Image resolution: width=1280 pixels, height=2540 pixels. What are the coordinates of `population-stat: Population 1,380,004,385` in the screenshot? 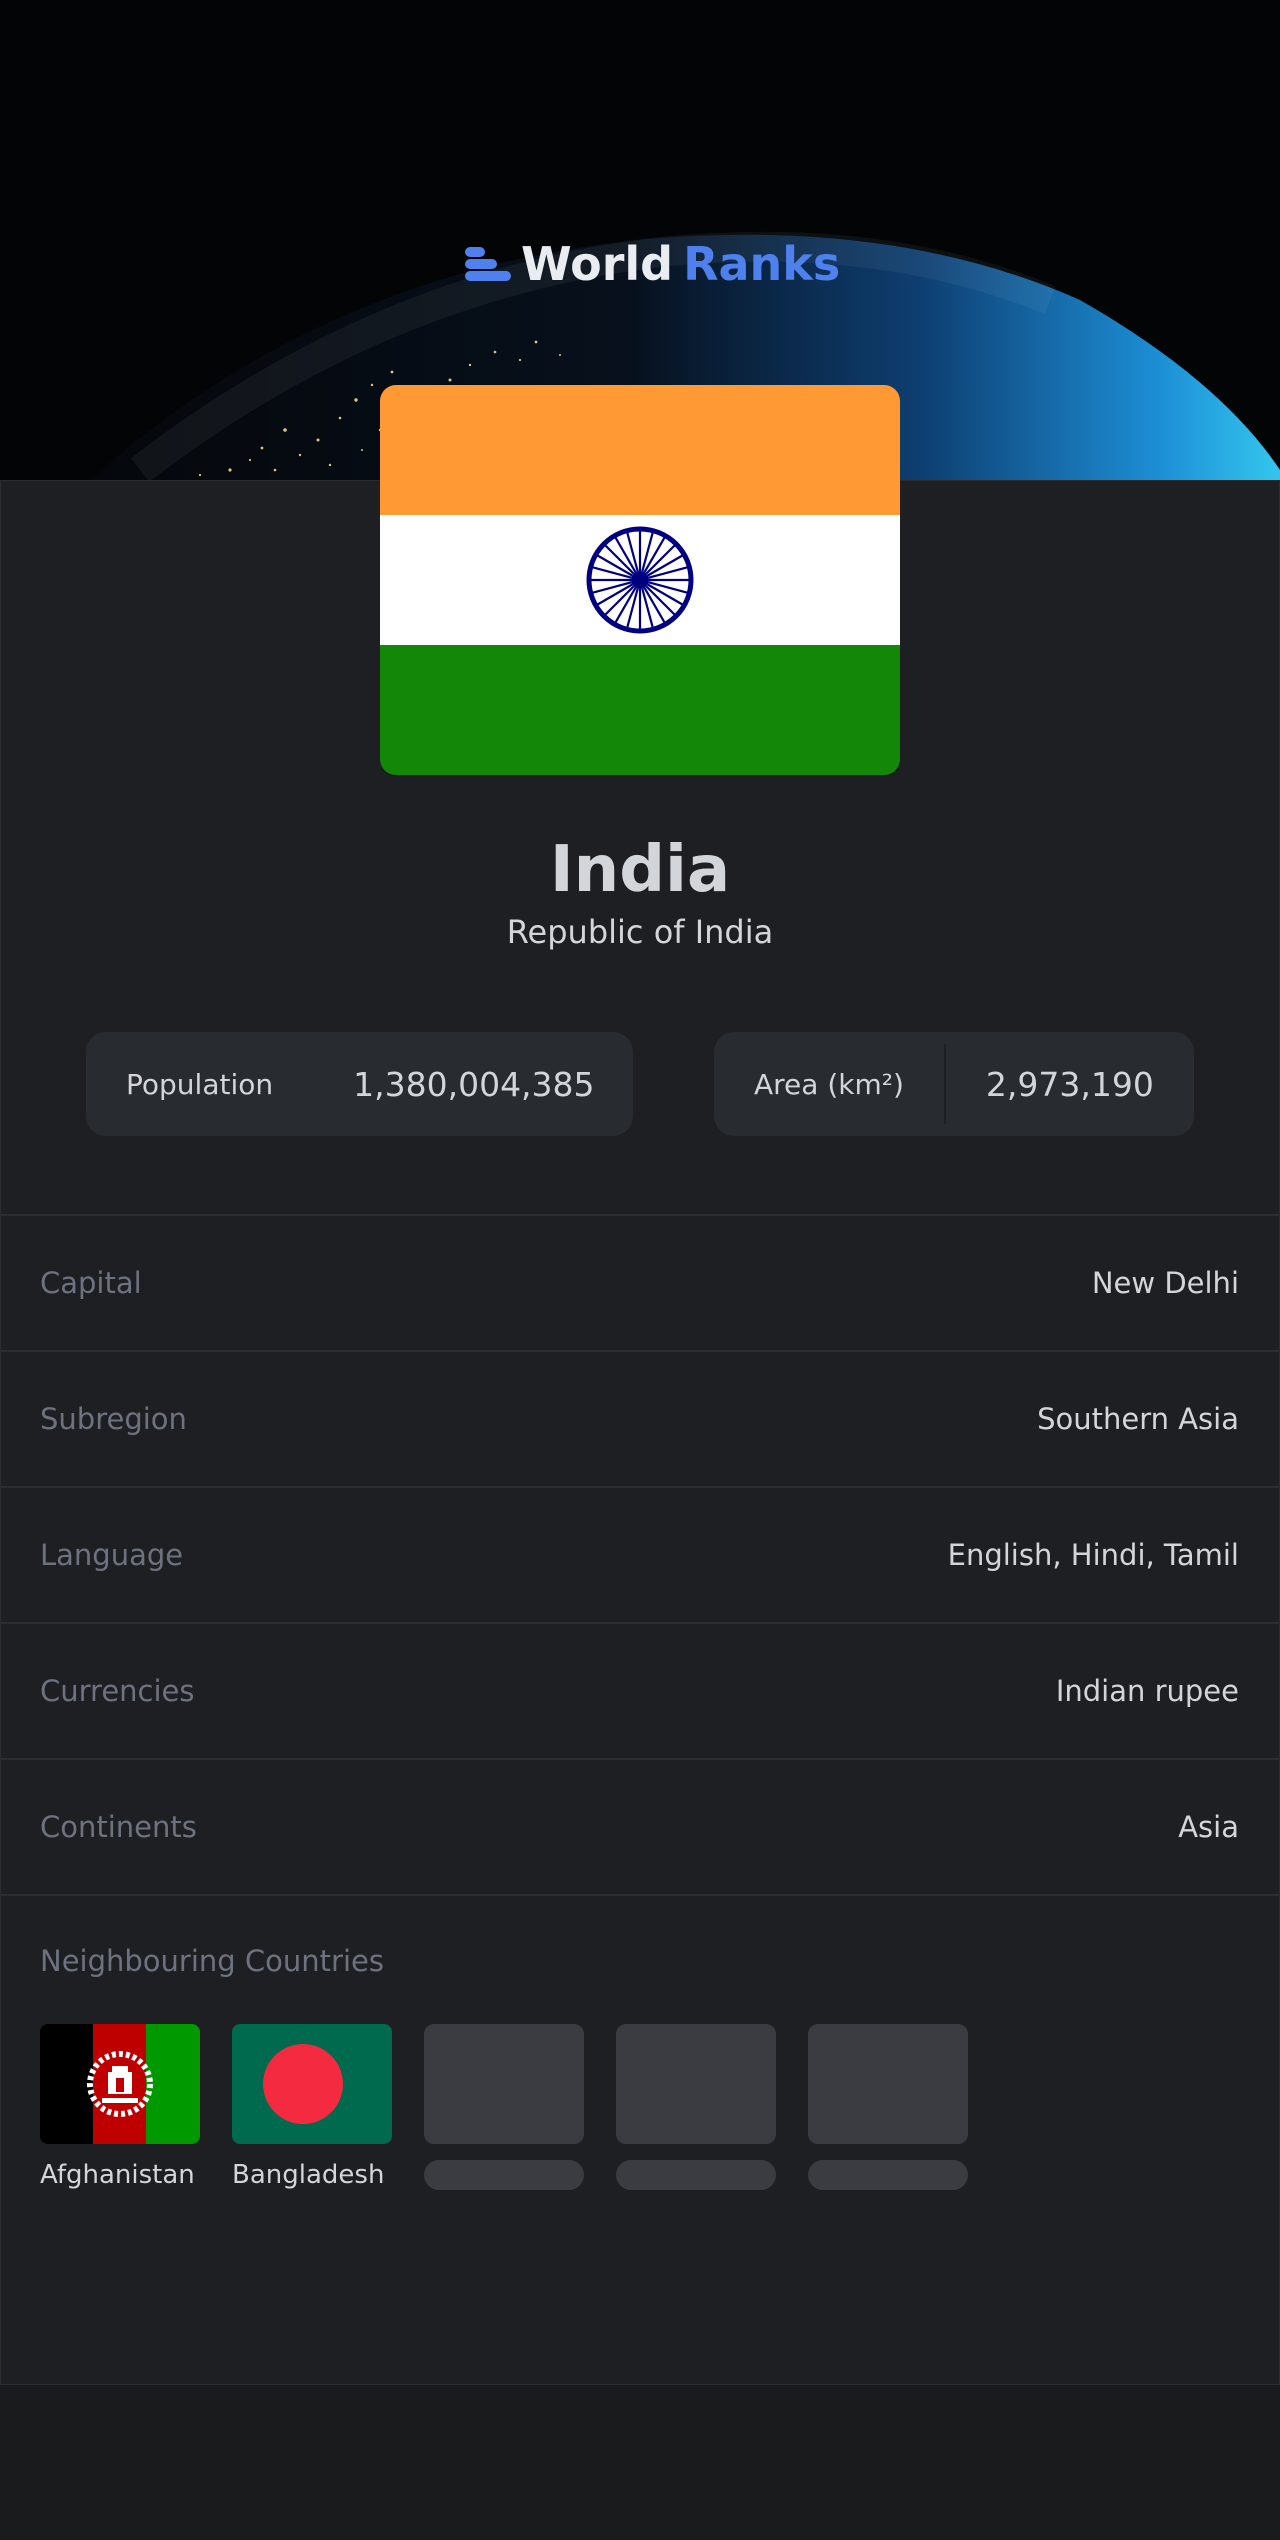 It's located at (359, 1084).